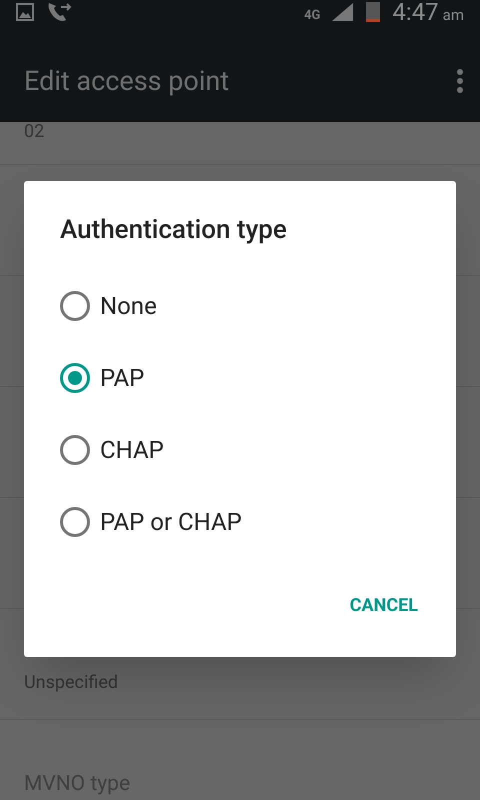 The image size is (480, 800). I want to click on radio-option: PAP, so click(240, 378).